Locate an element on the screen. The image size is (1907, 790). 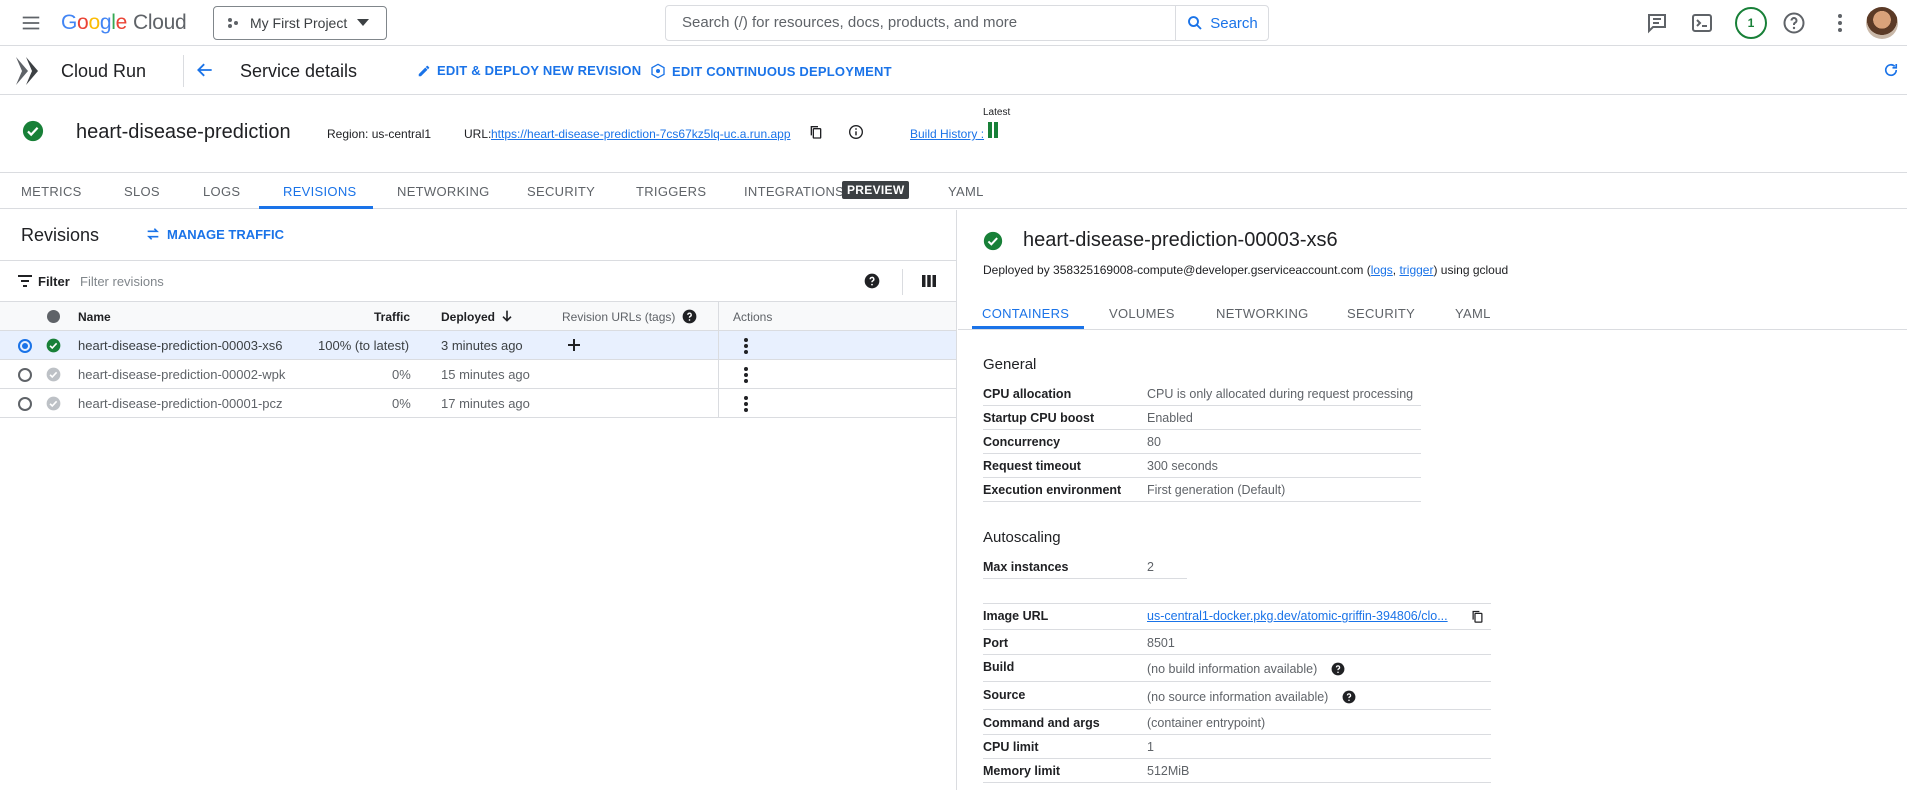
google-cloud-logo: Google Cloud is located at coordinates (124, 23).